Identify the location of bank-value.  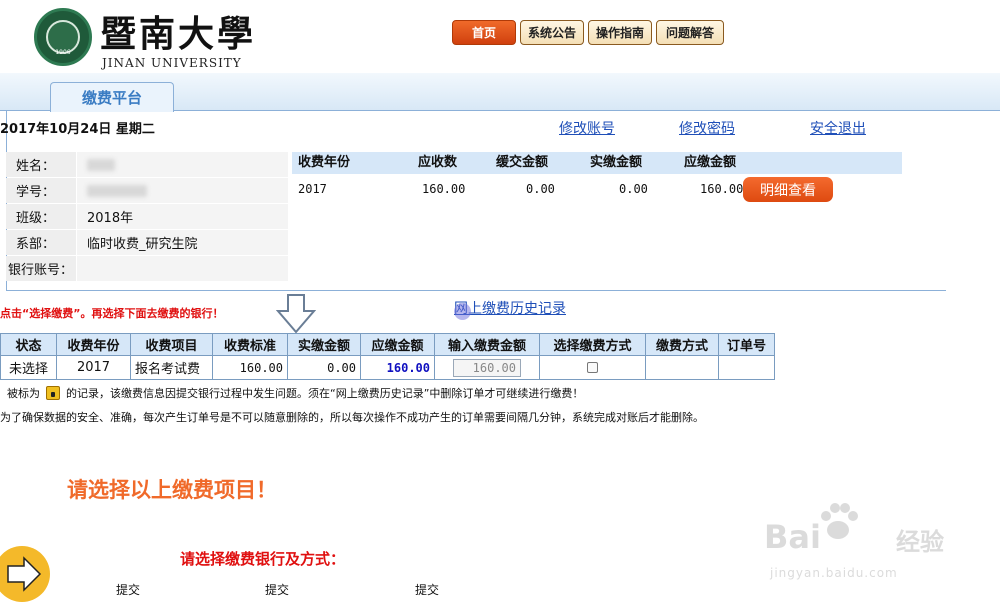
(182, 268).